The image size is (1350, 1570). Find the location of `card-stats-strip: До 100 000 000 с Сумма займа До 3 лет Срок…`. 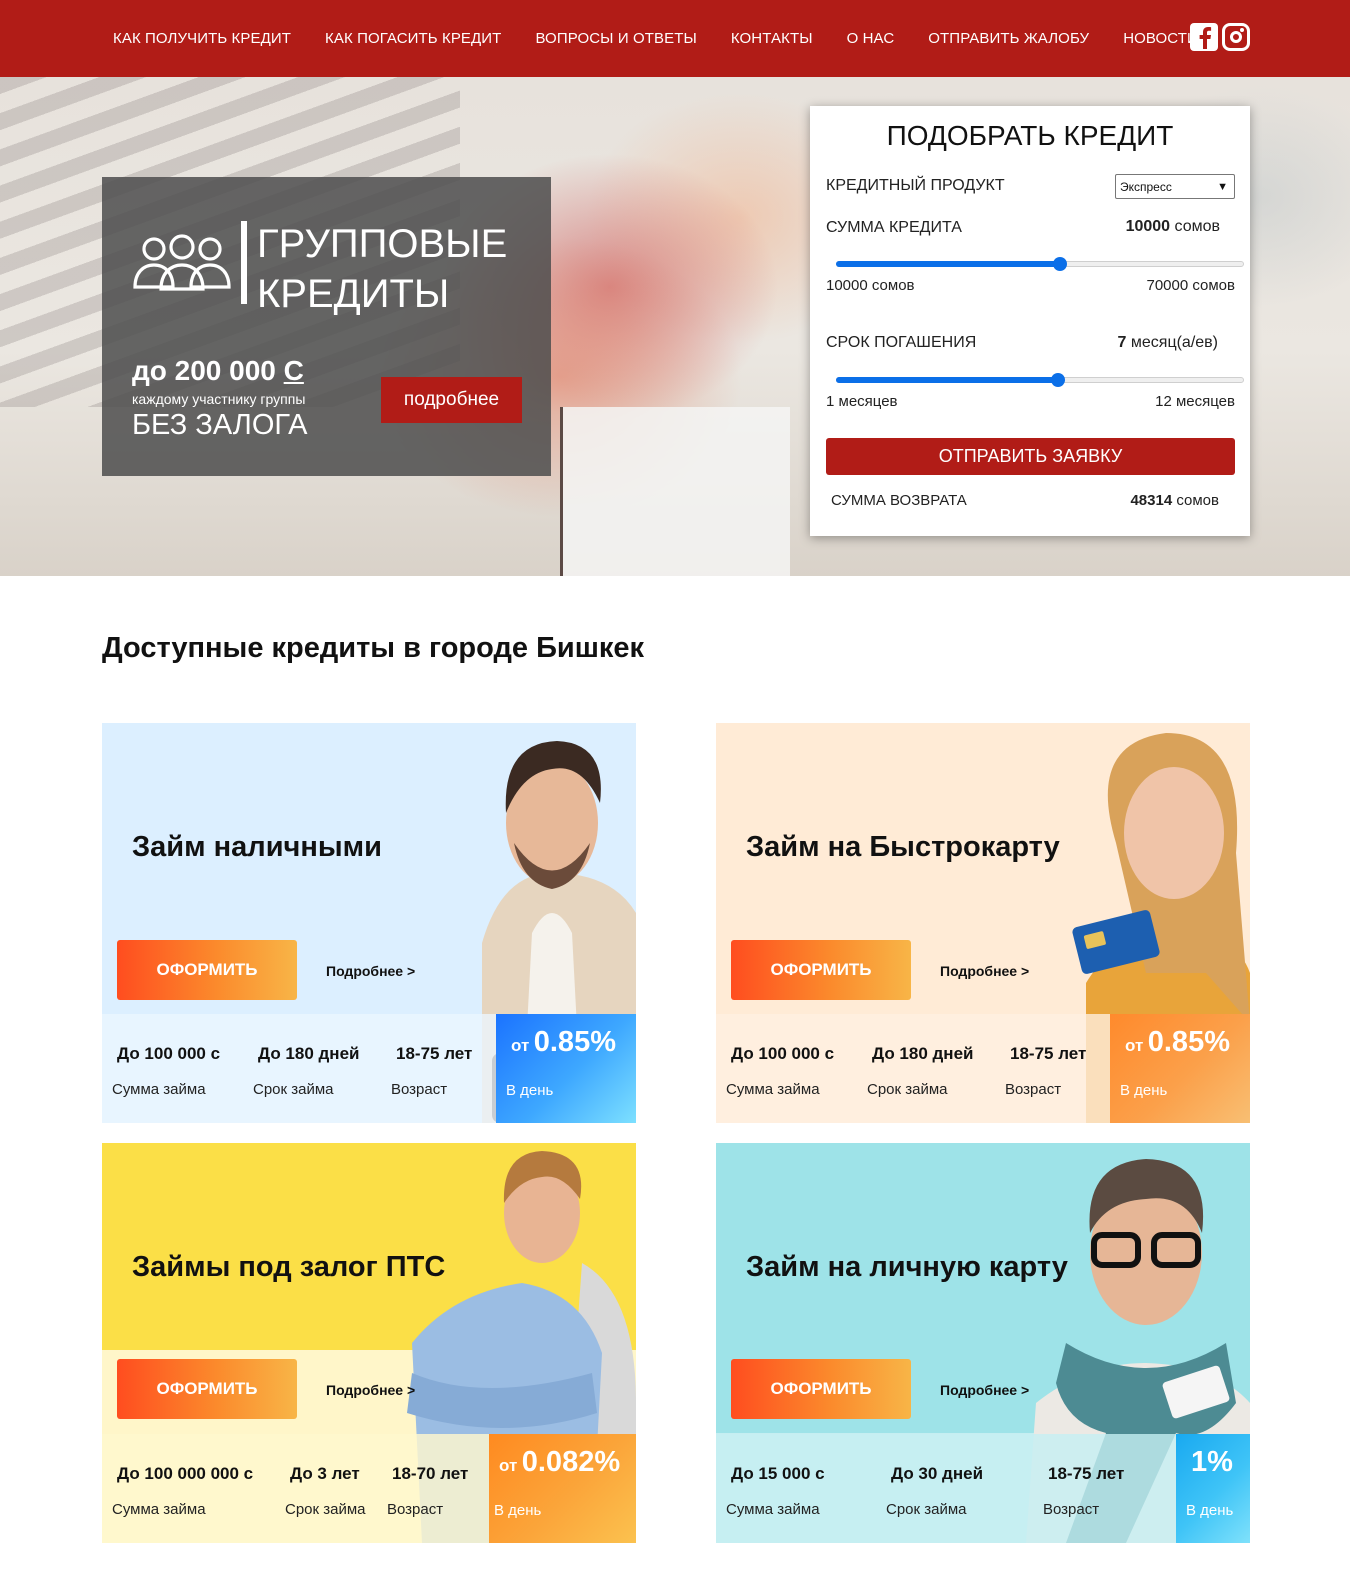

card-stats-strip: До 100 000 000 с Сумма займа До 3 лет Срок… is located at coordinates (369, 1488).